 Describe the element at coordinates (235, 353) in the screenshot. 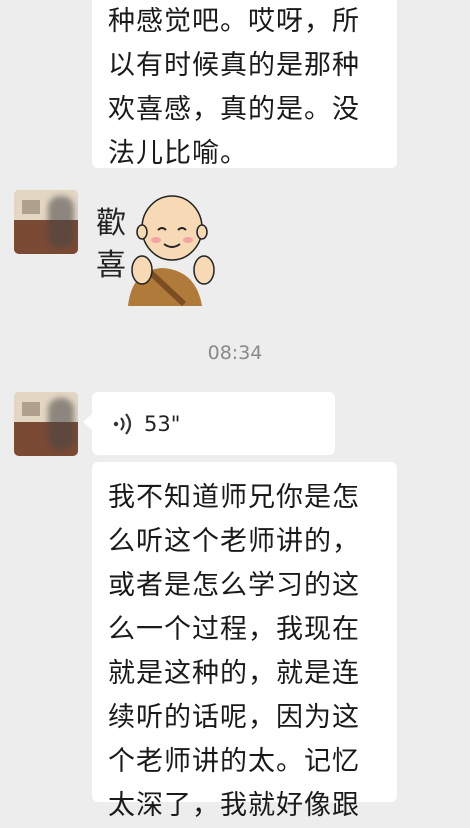

I see `timestamp: 08:34` at that location.